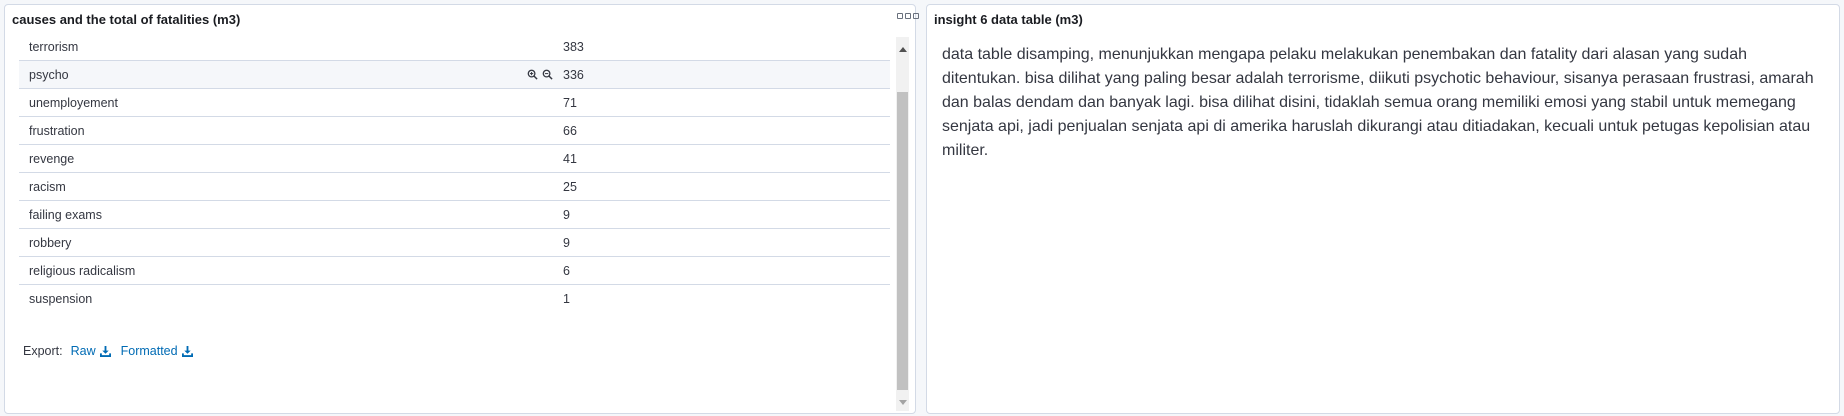  I want to click on fatalities-cell: 66, so click(570, 131).